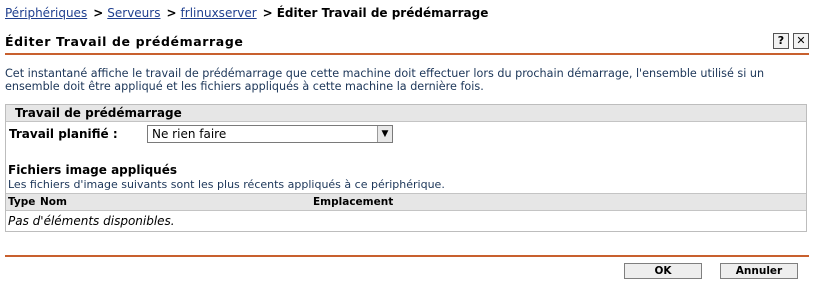  Describe the element at coordinates (353, 202) in the screenshot. I see `column-header-location: Emplacement` at that location.